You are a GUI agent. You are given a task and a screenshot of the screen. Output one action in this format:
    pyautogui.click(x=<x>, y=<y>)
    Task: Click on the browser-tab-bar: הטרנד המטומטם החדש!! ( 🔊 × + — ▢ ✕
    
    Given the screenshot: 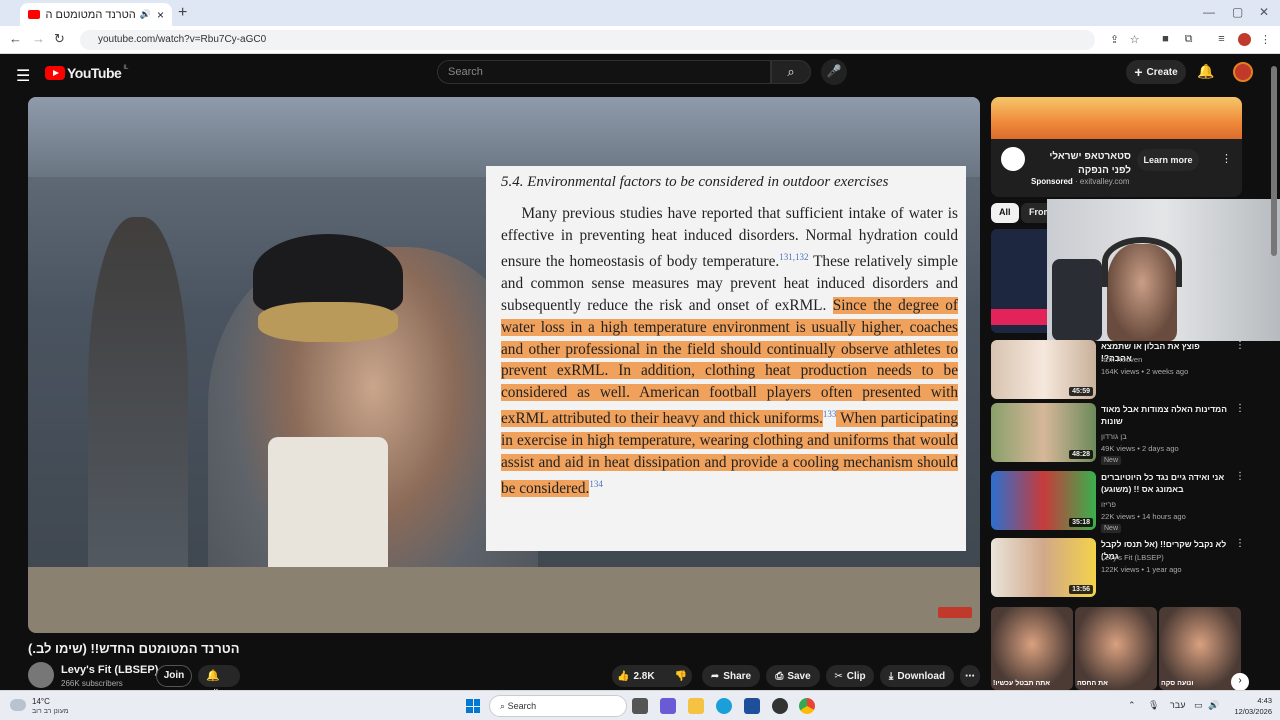 What is the action you would take?
    pyautogui.click(x=640, y=13)
    